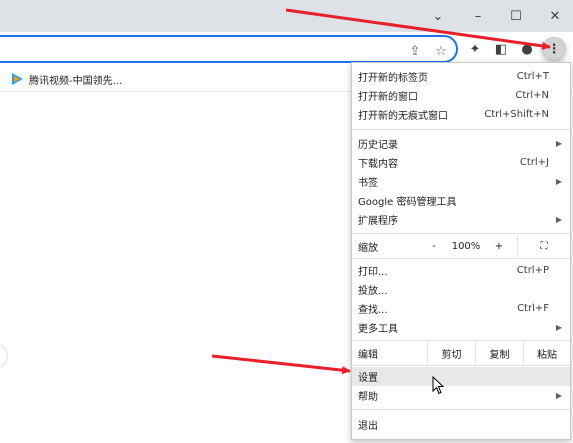 The image size is (573, 443). I want to click on profile-icon: ●, so click(527, 49).